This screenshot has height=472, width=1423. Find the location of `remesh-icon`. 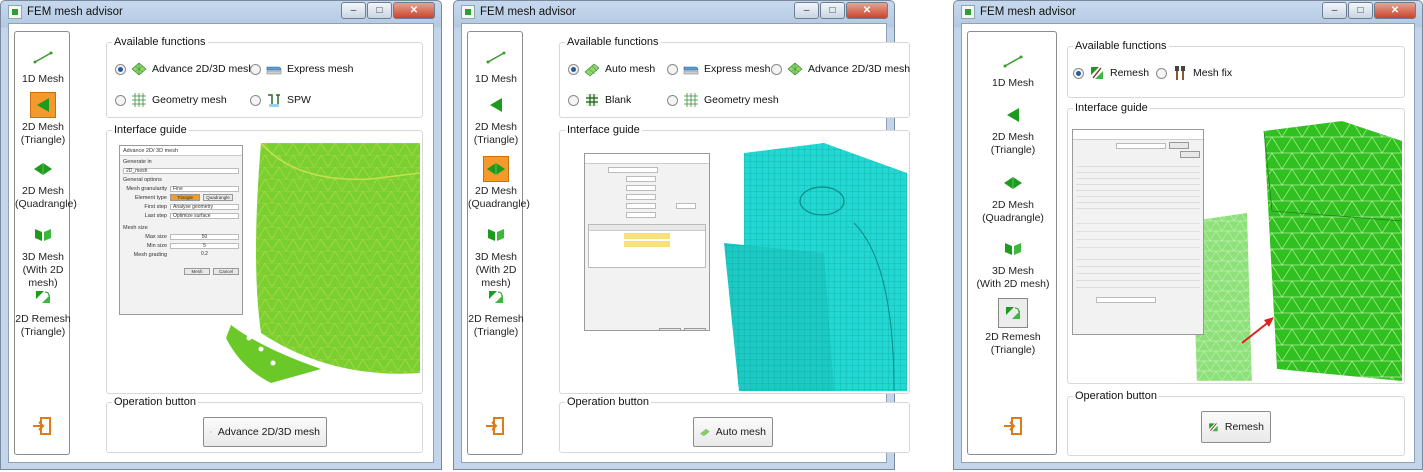

remesh-icon is located at coordinates (1013, 313).